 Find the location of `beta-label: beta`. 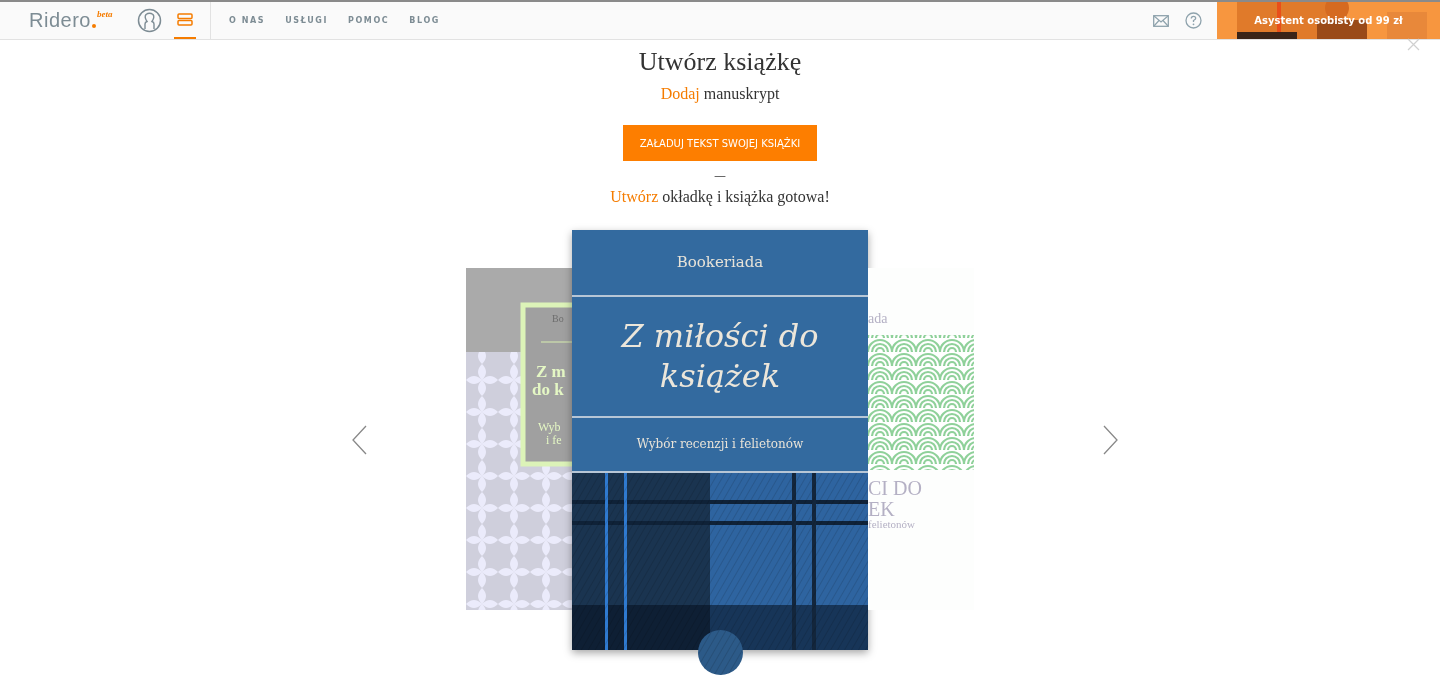

beta-label: beta is located at coordinates (104, 14).